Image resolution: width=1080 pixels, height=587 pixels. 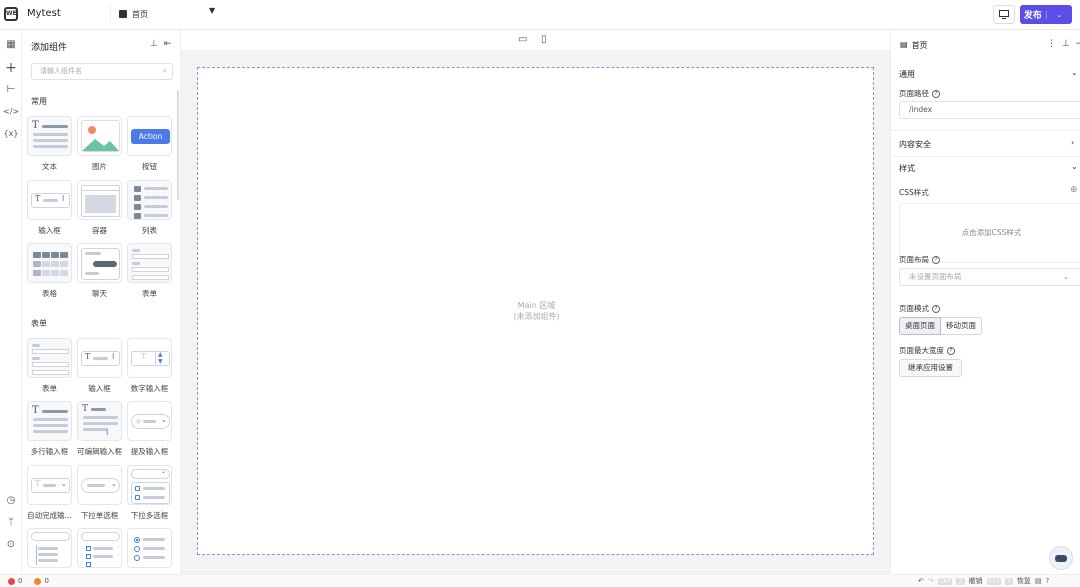 I want to click on publish-dropdown-icon: ⌄, so click(x=1059, y=14).